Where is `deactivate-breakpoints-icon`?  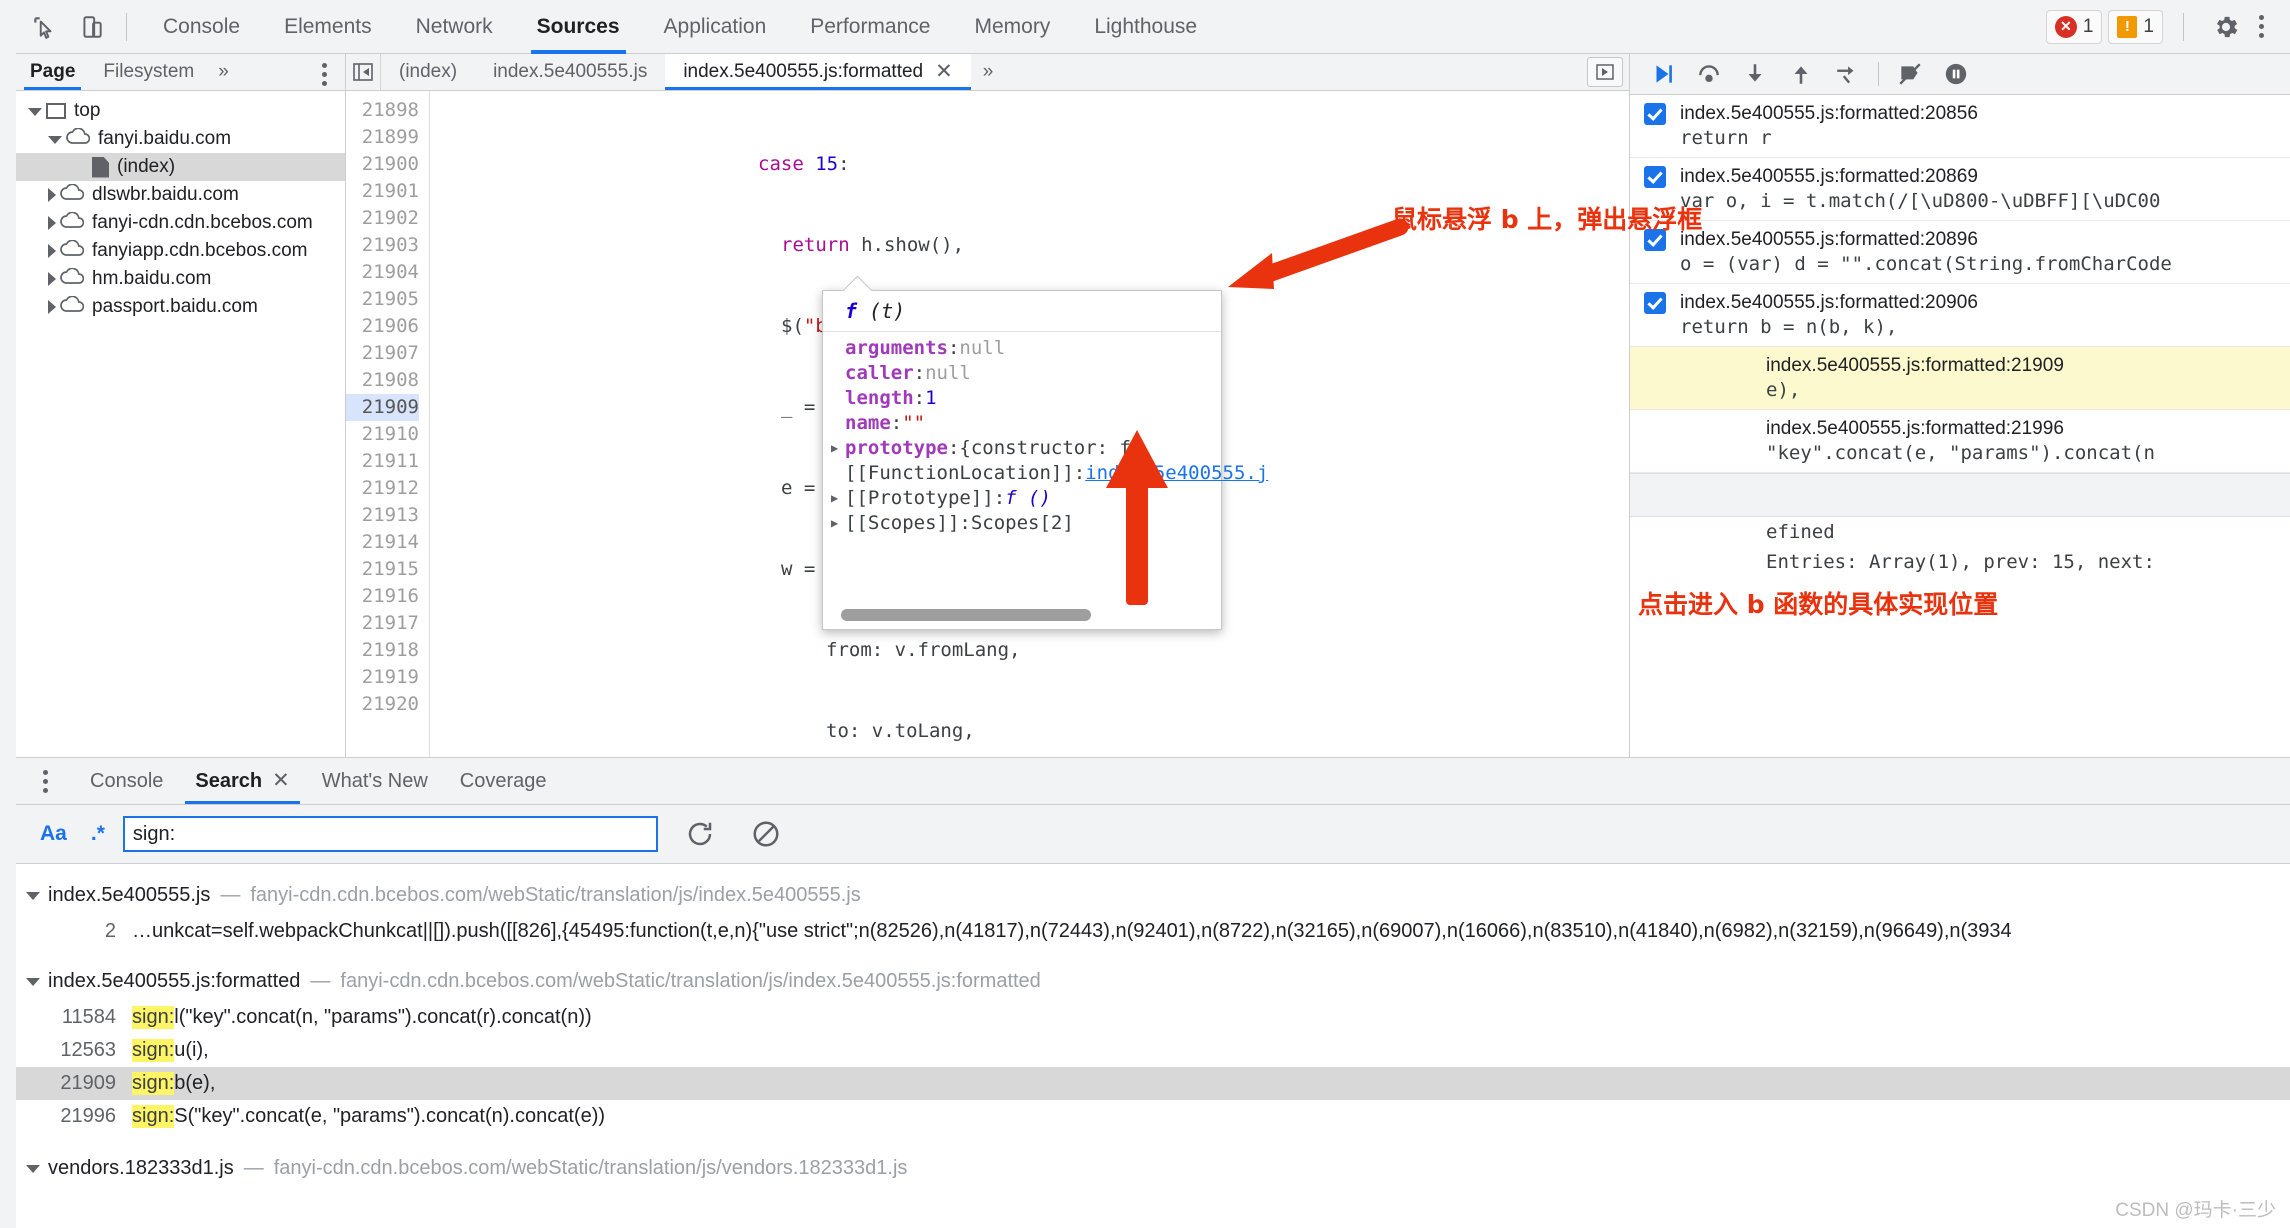 deactivate-breakpoints-icon is located at coordinates (1910, 74).